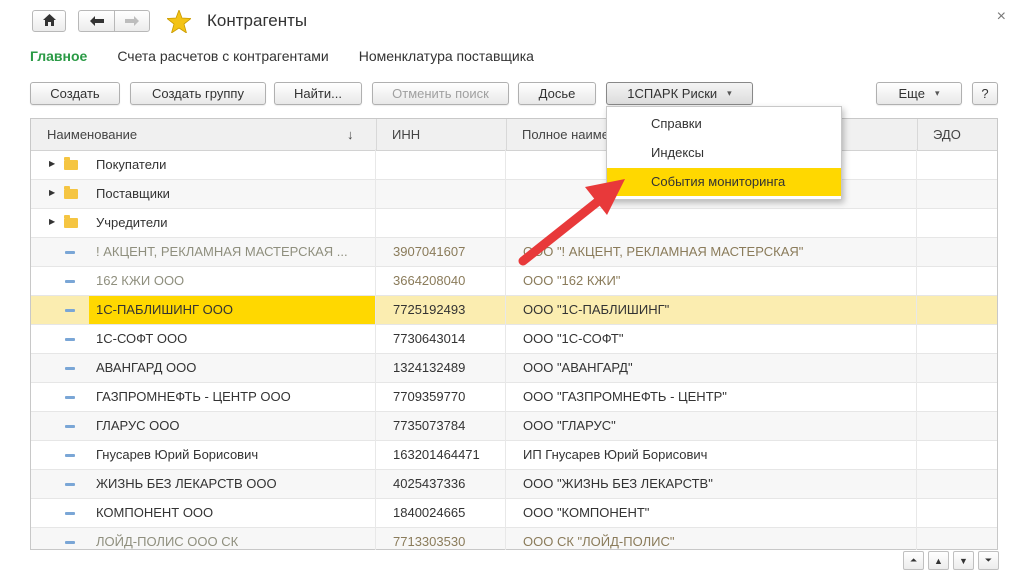 This screenshot has width=1030, height=575. I want to click on row-full-name: ООО "ГАЗПРОМНЕФТЬ - ЦЕНТР", so click(625, 396).